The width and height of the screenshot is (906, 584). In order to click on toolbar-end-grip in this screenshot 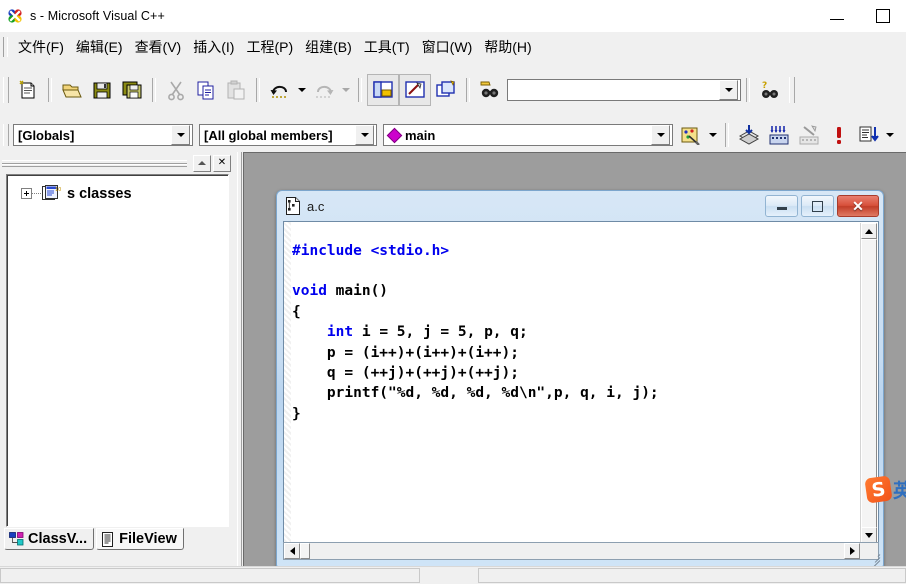, I will do `click(792, 90)`.